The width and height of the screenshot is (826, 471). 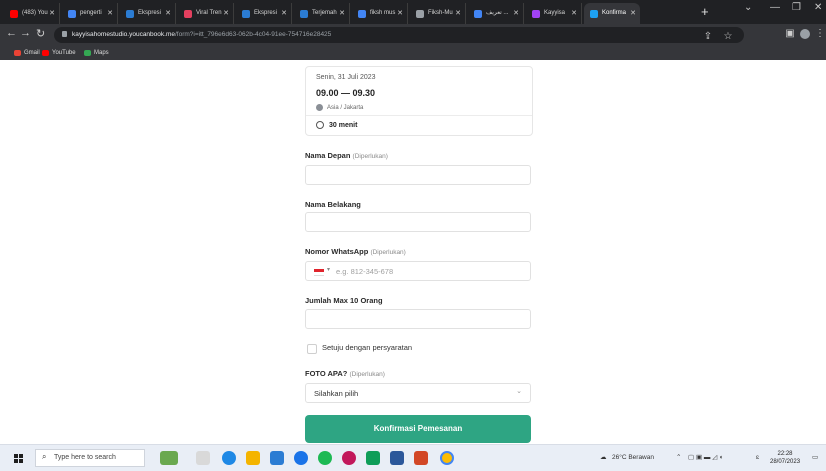 I want to click on bookmark-label: Maps, so click(x=101, y=53).